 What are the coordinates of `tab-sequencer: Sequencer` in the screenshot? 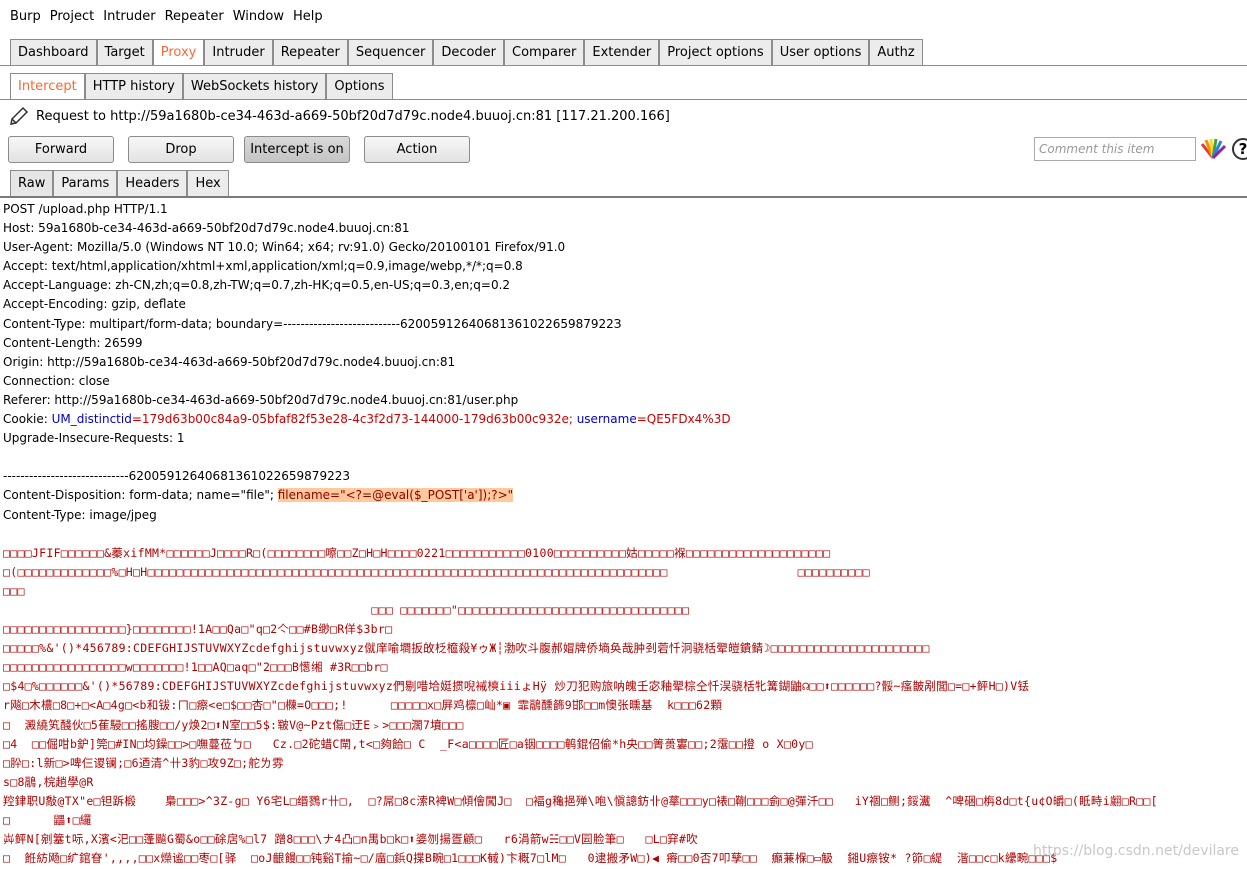 It's located at (390, 52).